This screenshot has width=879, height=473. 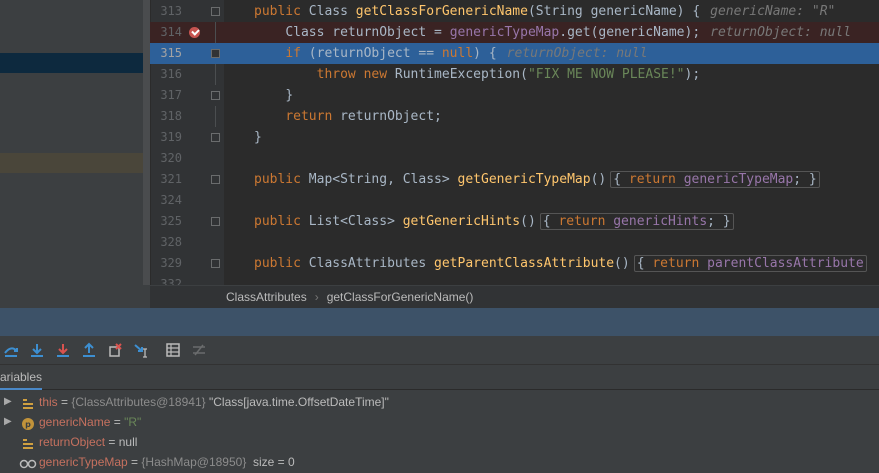 I want to click on show-execution-point-icon, so click(x=11, y=350).